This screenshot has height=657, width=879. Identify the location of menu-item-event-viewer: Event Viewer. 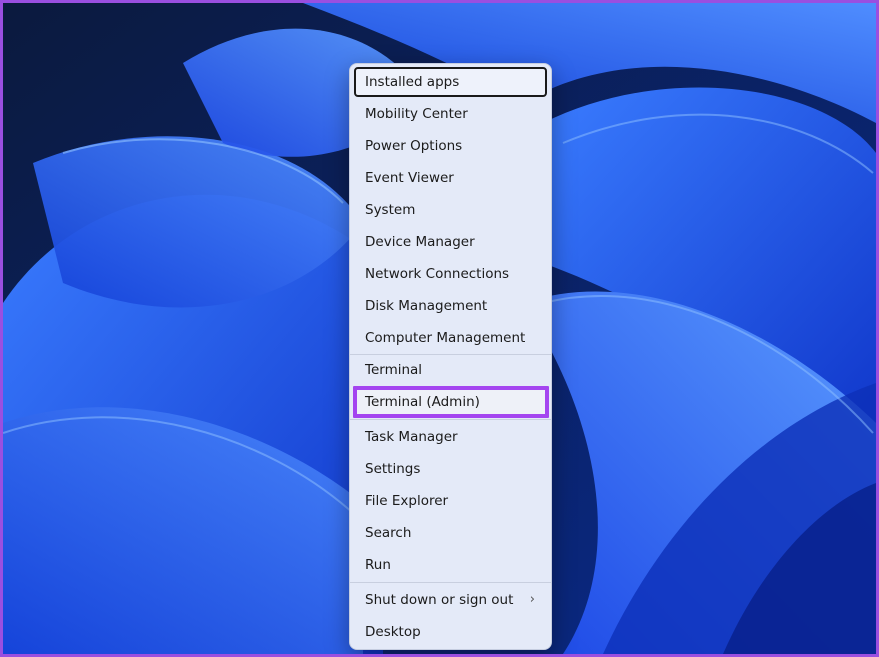
(450, 178).